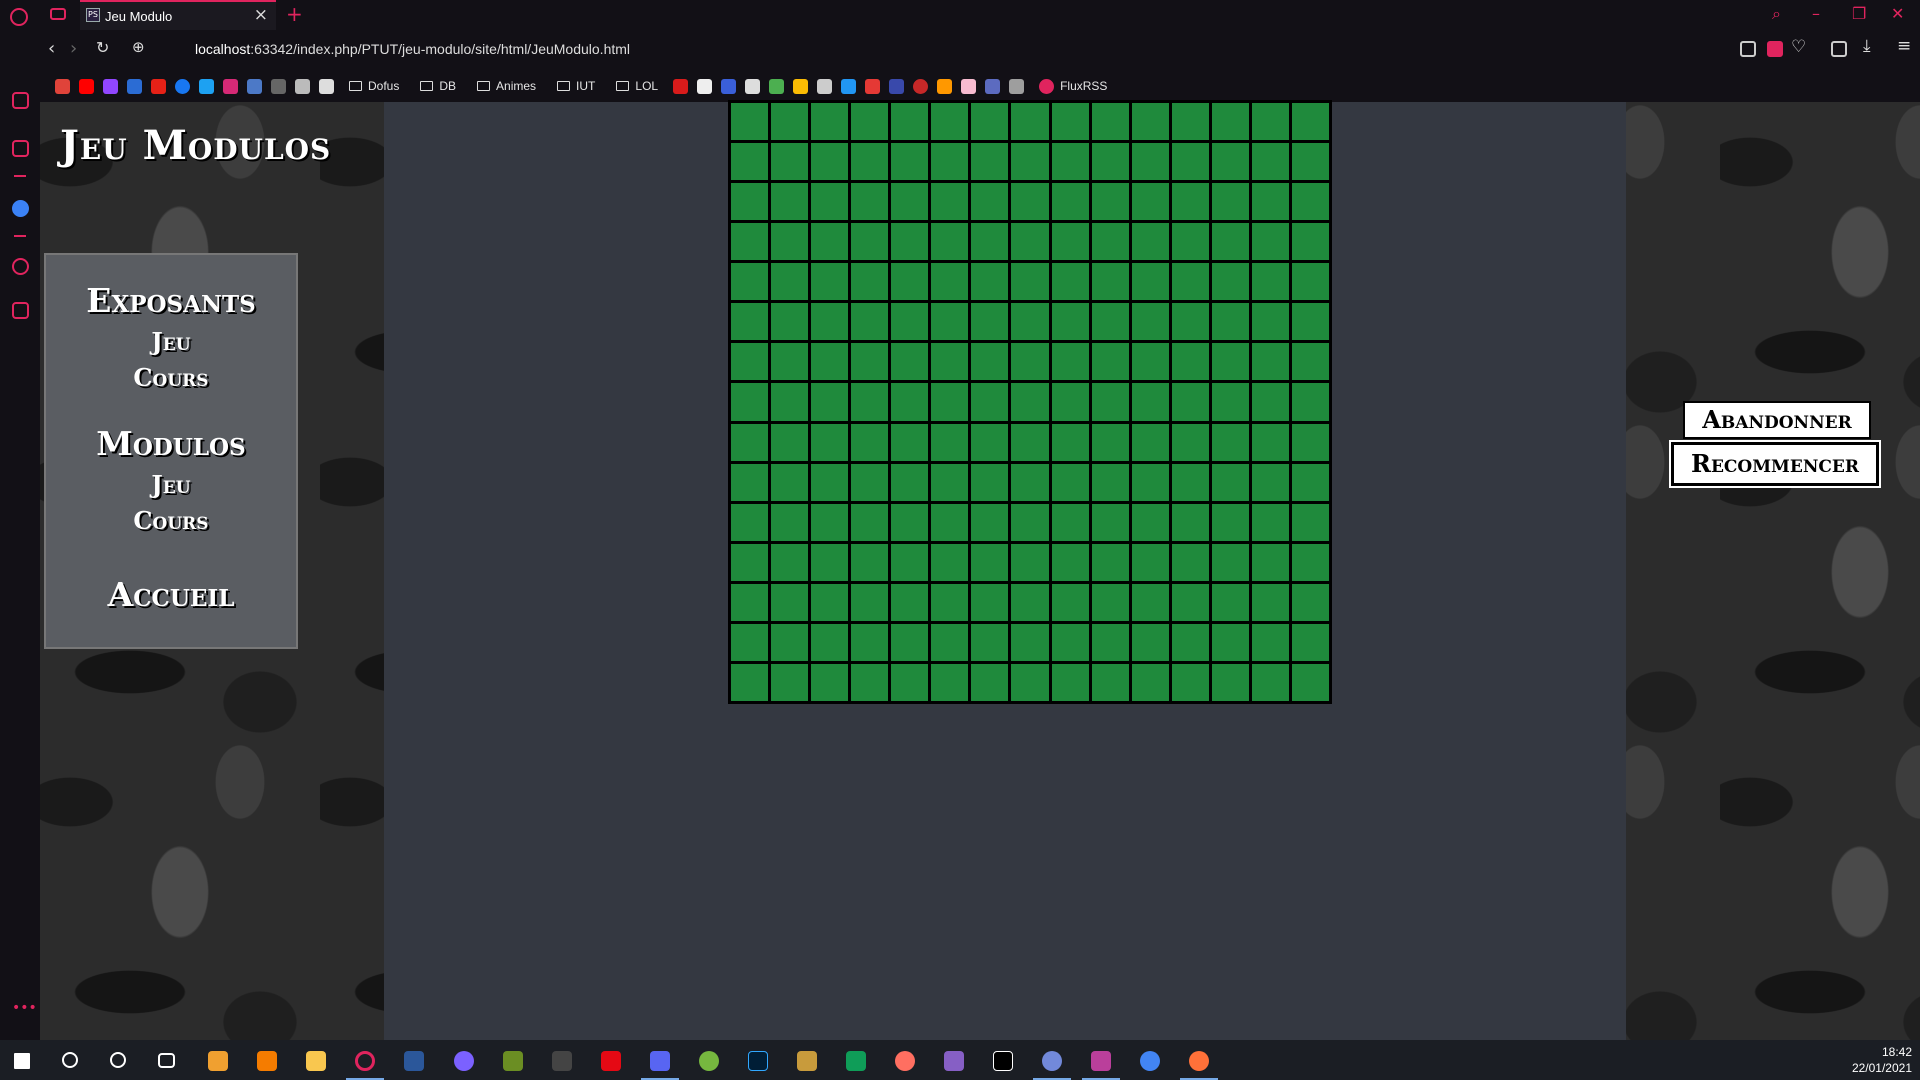 The height and width of the screenshot is (1080, 1920). I want to click on easy-setup-icon: ≡, so click(1904, 46).